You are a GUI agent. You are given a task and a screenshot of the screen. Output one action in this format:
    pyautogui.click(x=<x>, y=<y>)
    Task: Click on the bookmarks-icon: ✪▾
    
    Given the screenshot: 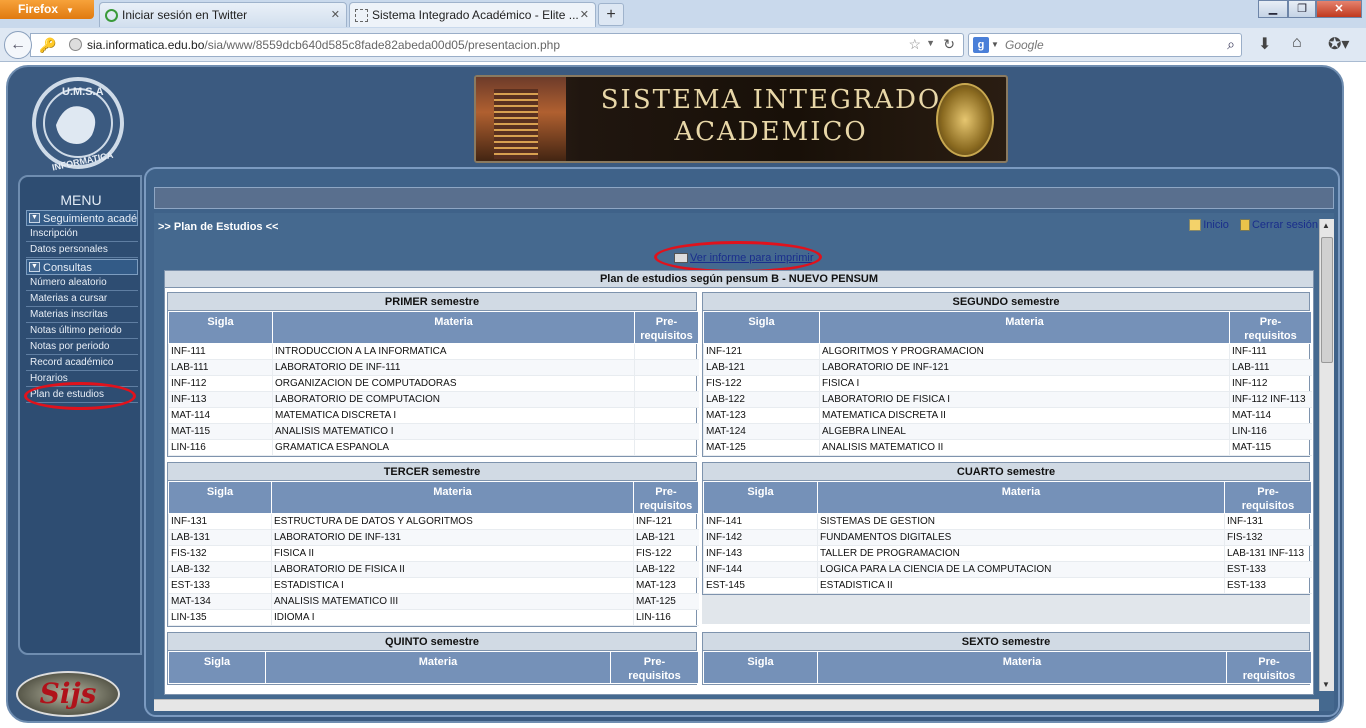 What is the action you would take?
    pyautogui.click(x=1338, y=44)
    